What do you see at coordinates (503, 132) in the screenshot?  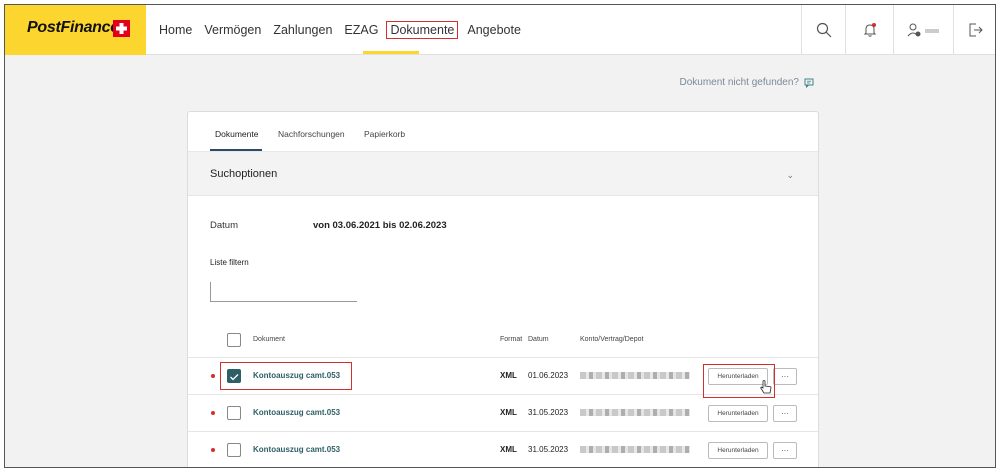 I see `document-tabs: Dokumente Nachforschungen Papierkorb` at bounding box center [503, 132].